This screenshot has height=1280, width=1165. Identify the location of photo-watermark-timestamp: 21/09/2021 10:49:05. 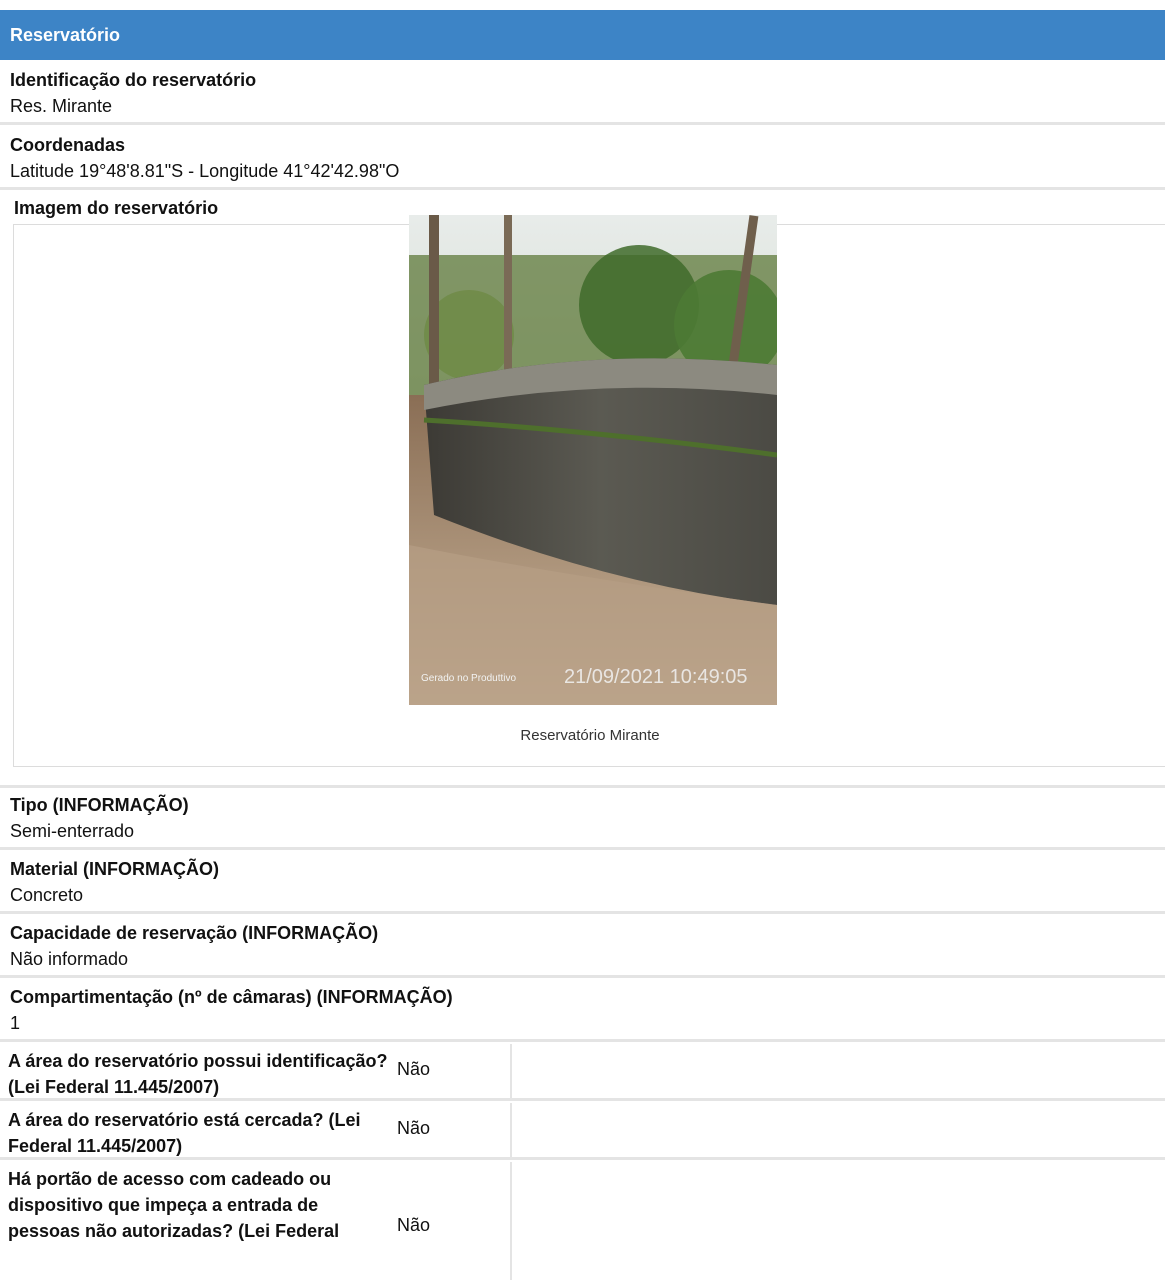
(656, 677).